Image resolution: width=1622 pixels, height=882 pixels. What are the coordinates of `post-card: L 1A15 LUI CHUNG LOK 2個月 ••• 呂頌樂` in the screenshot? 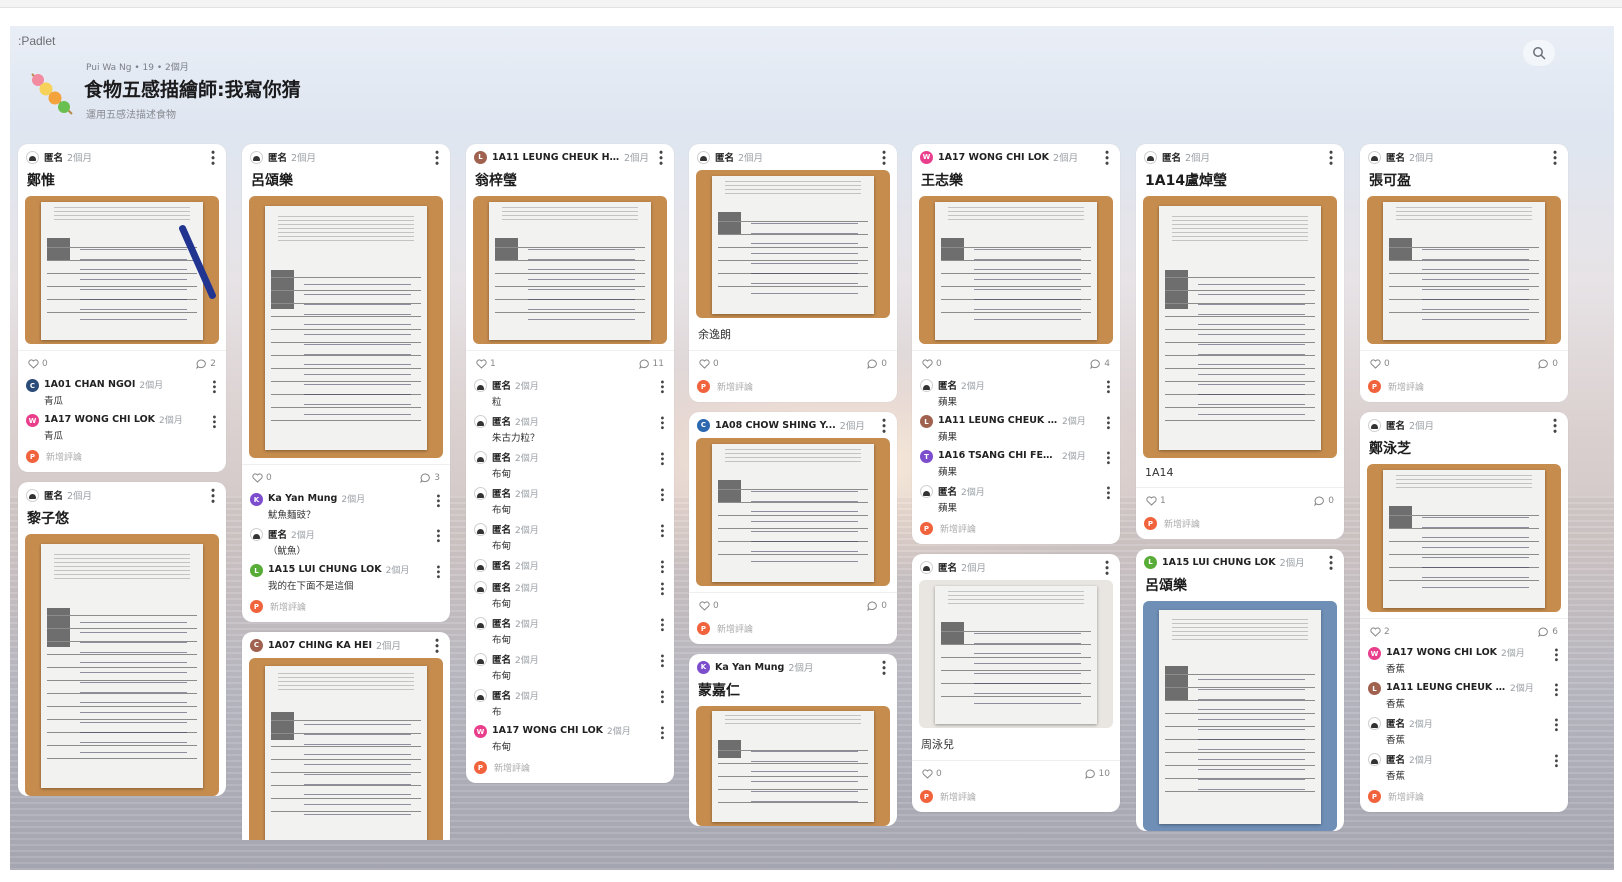 It's located at (1240, 690).